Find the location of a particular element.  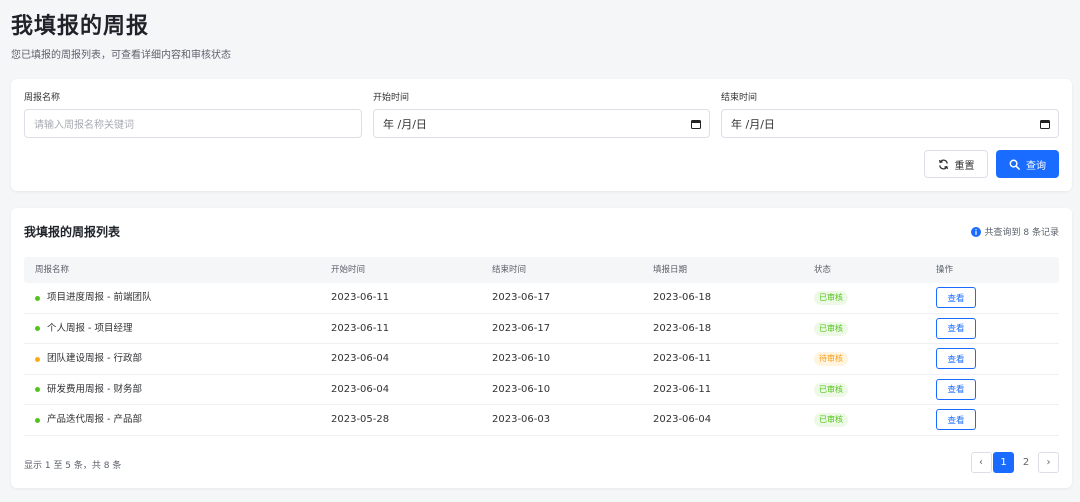

name-filter-label: 周报名称 is located at coordinates (42, 98).